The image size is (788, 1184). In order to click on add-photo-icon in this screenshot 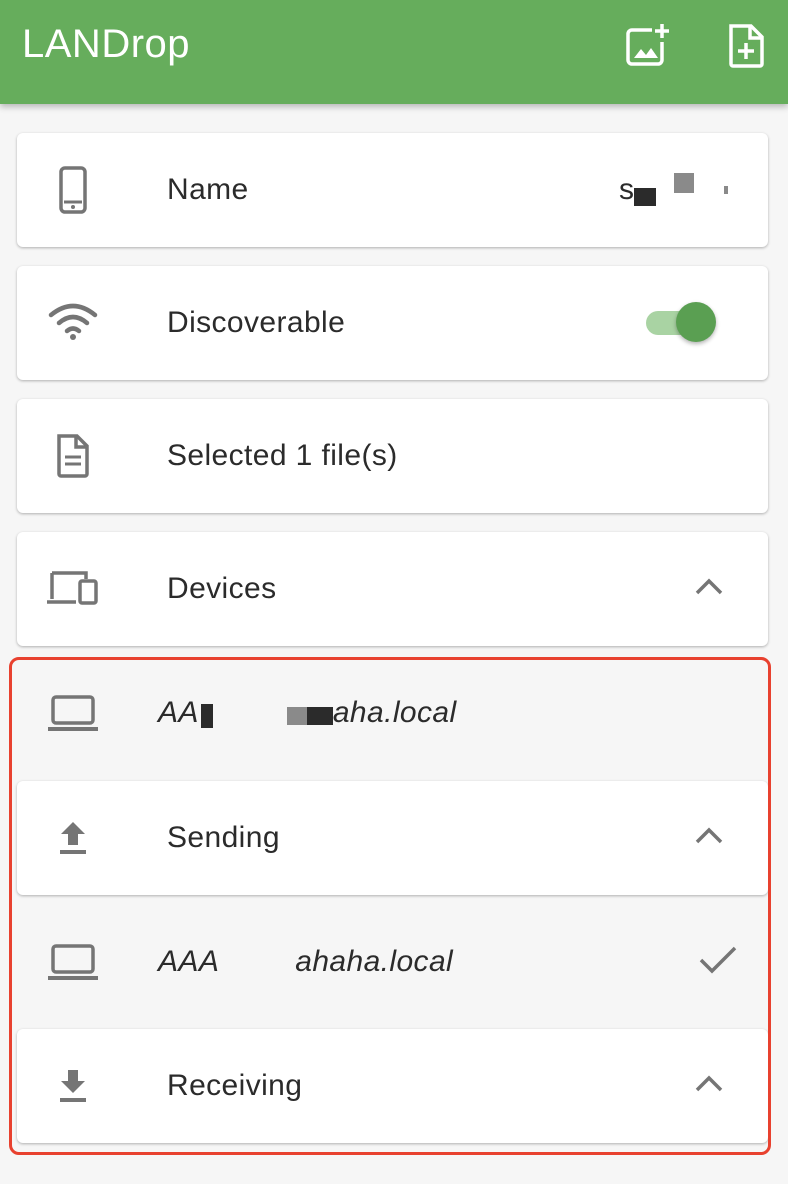, I will do `click(646, 48)`.